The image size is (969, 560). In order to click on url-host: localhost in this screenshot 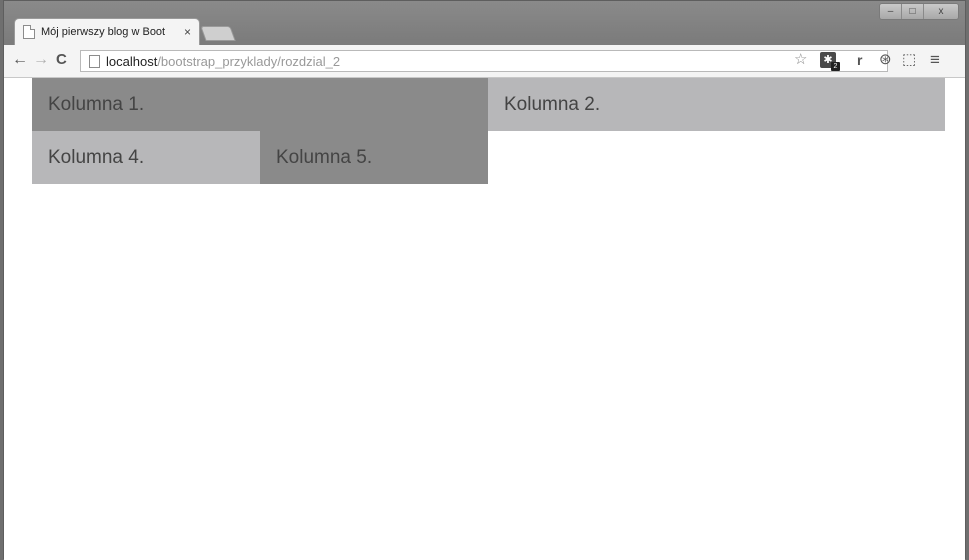, I will do `click(132, 61)`.